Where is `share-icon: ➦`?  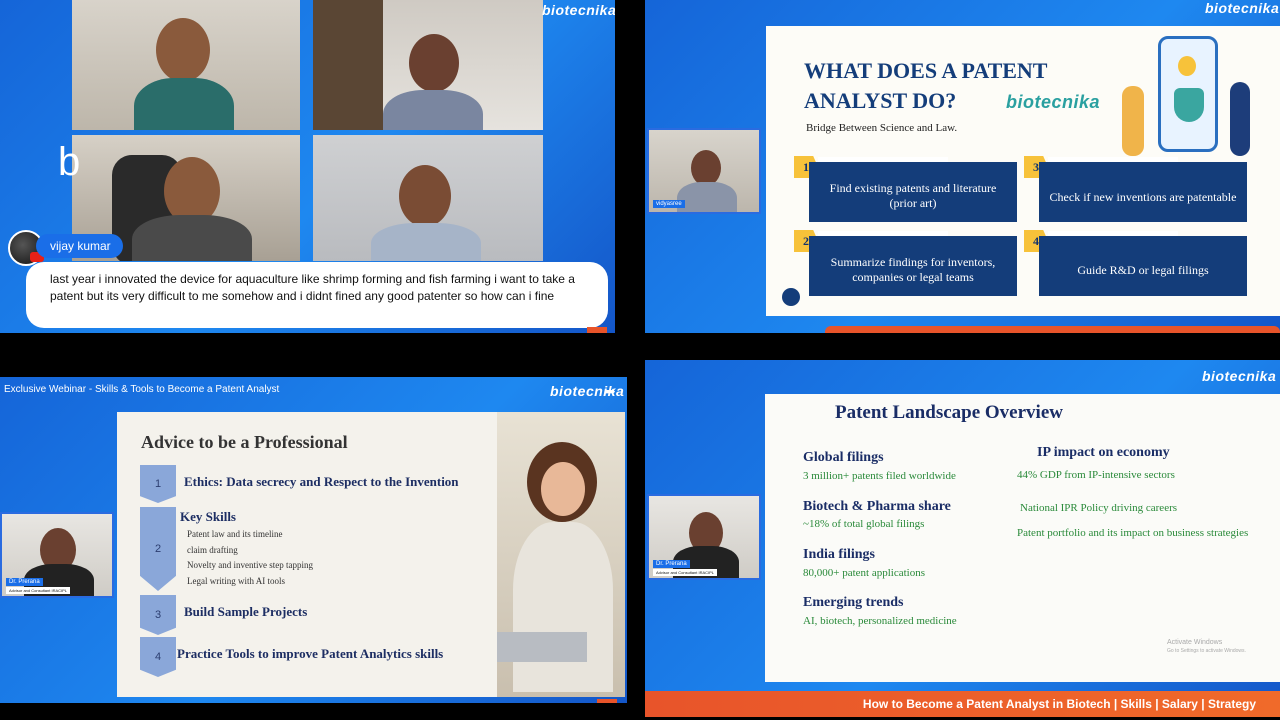
share-icon: ➦ is located at coordinates (610, 391).